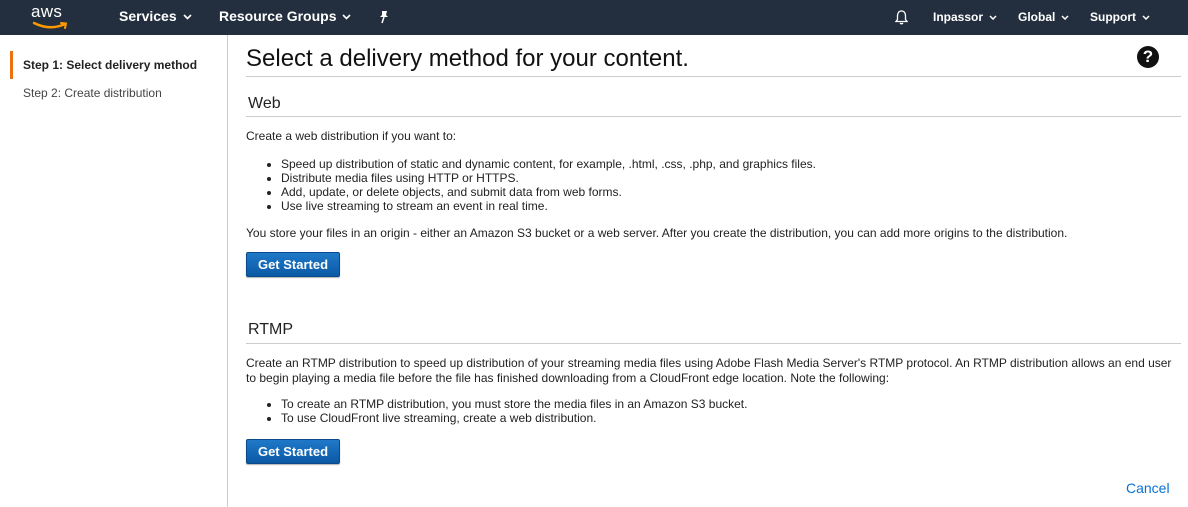 Image resolution: width=1188 pixels, height=507 pixels. I want to click on notifications-bell-icon, so click(901, 17).